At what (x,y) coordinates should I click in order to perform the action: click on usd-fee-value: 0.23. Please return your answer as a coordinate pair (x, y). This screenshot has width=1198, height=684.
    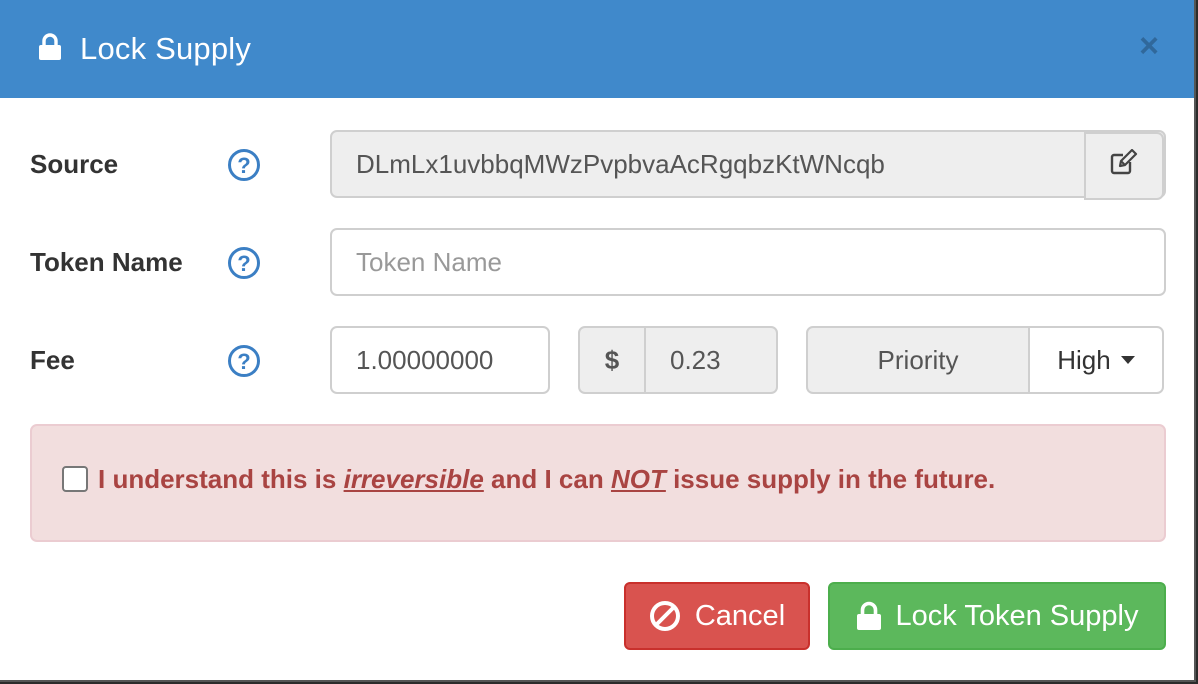
    Looking at the image, I should click on (711, 360).